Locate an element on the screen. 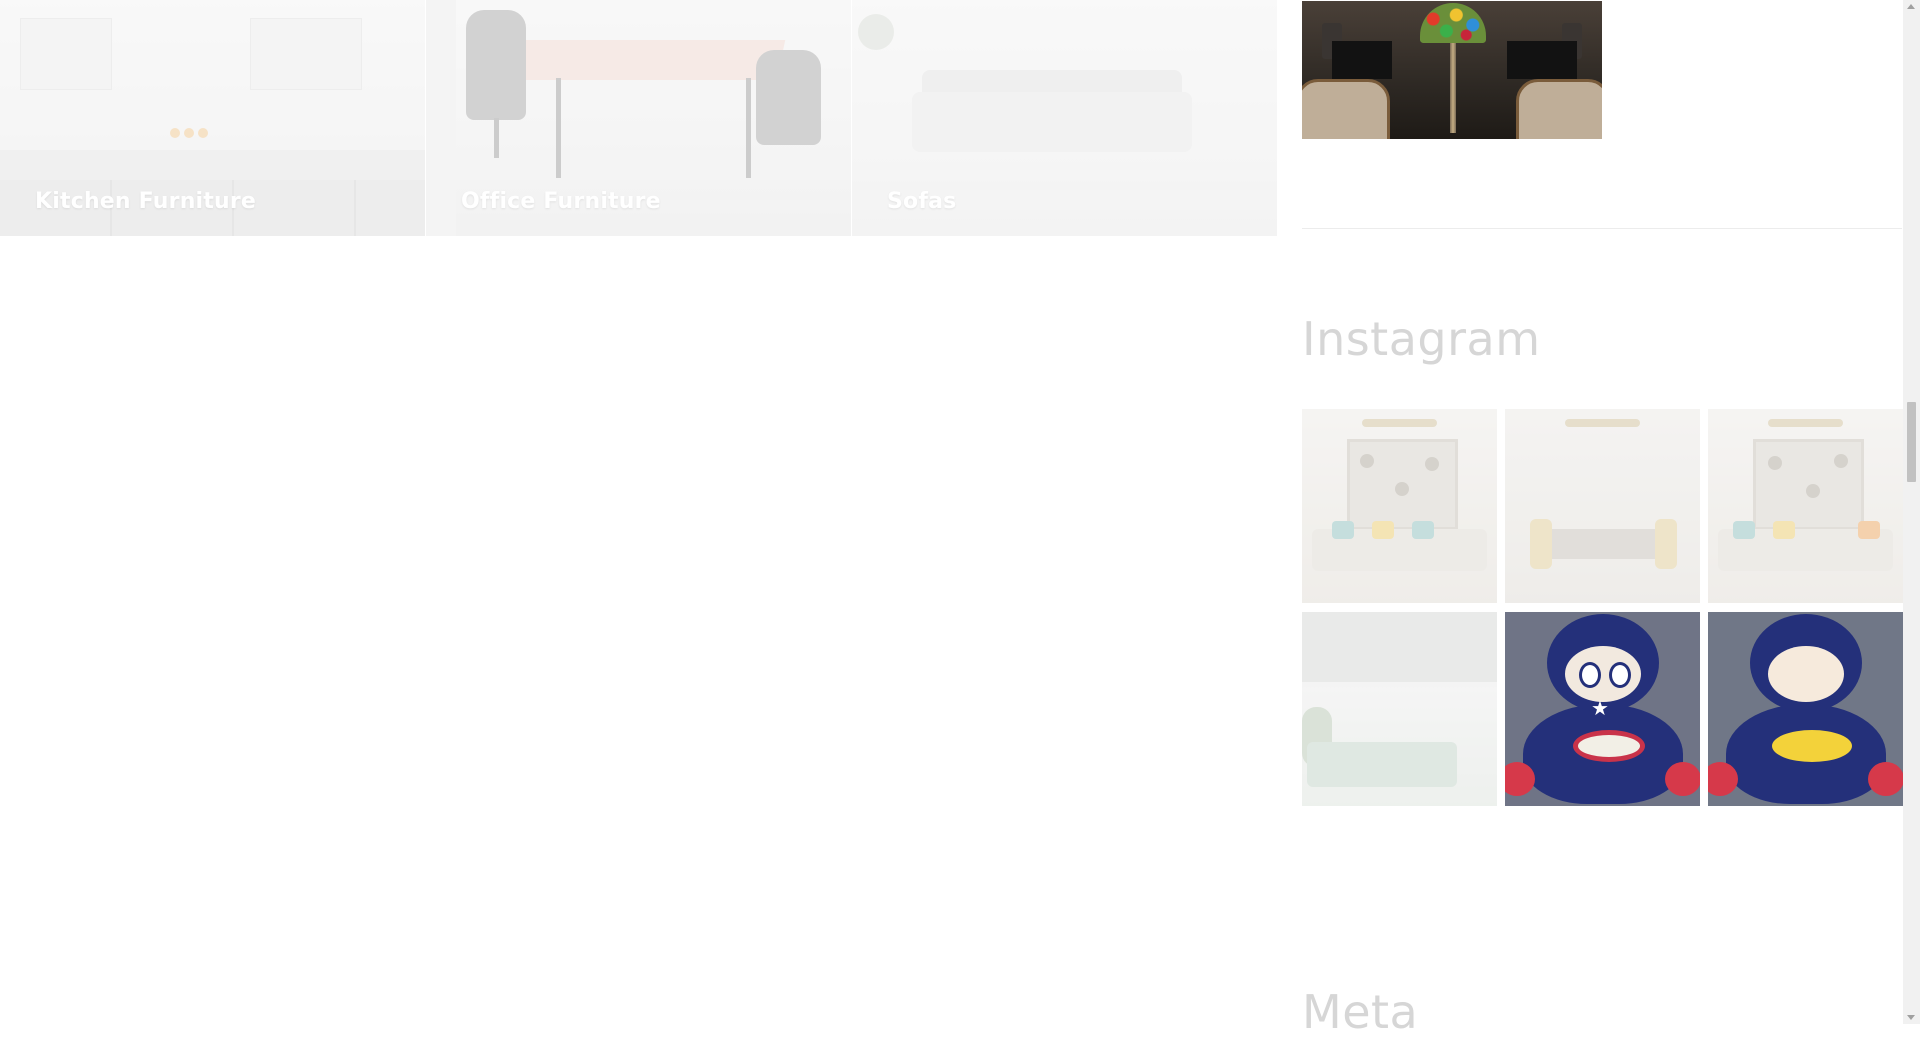 The image size is (1920, 1039). scroll-down-arrow-icon is located at coordinates (1911, 1017).